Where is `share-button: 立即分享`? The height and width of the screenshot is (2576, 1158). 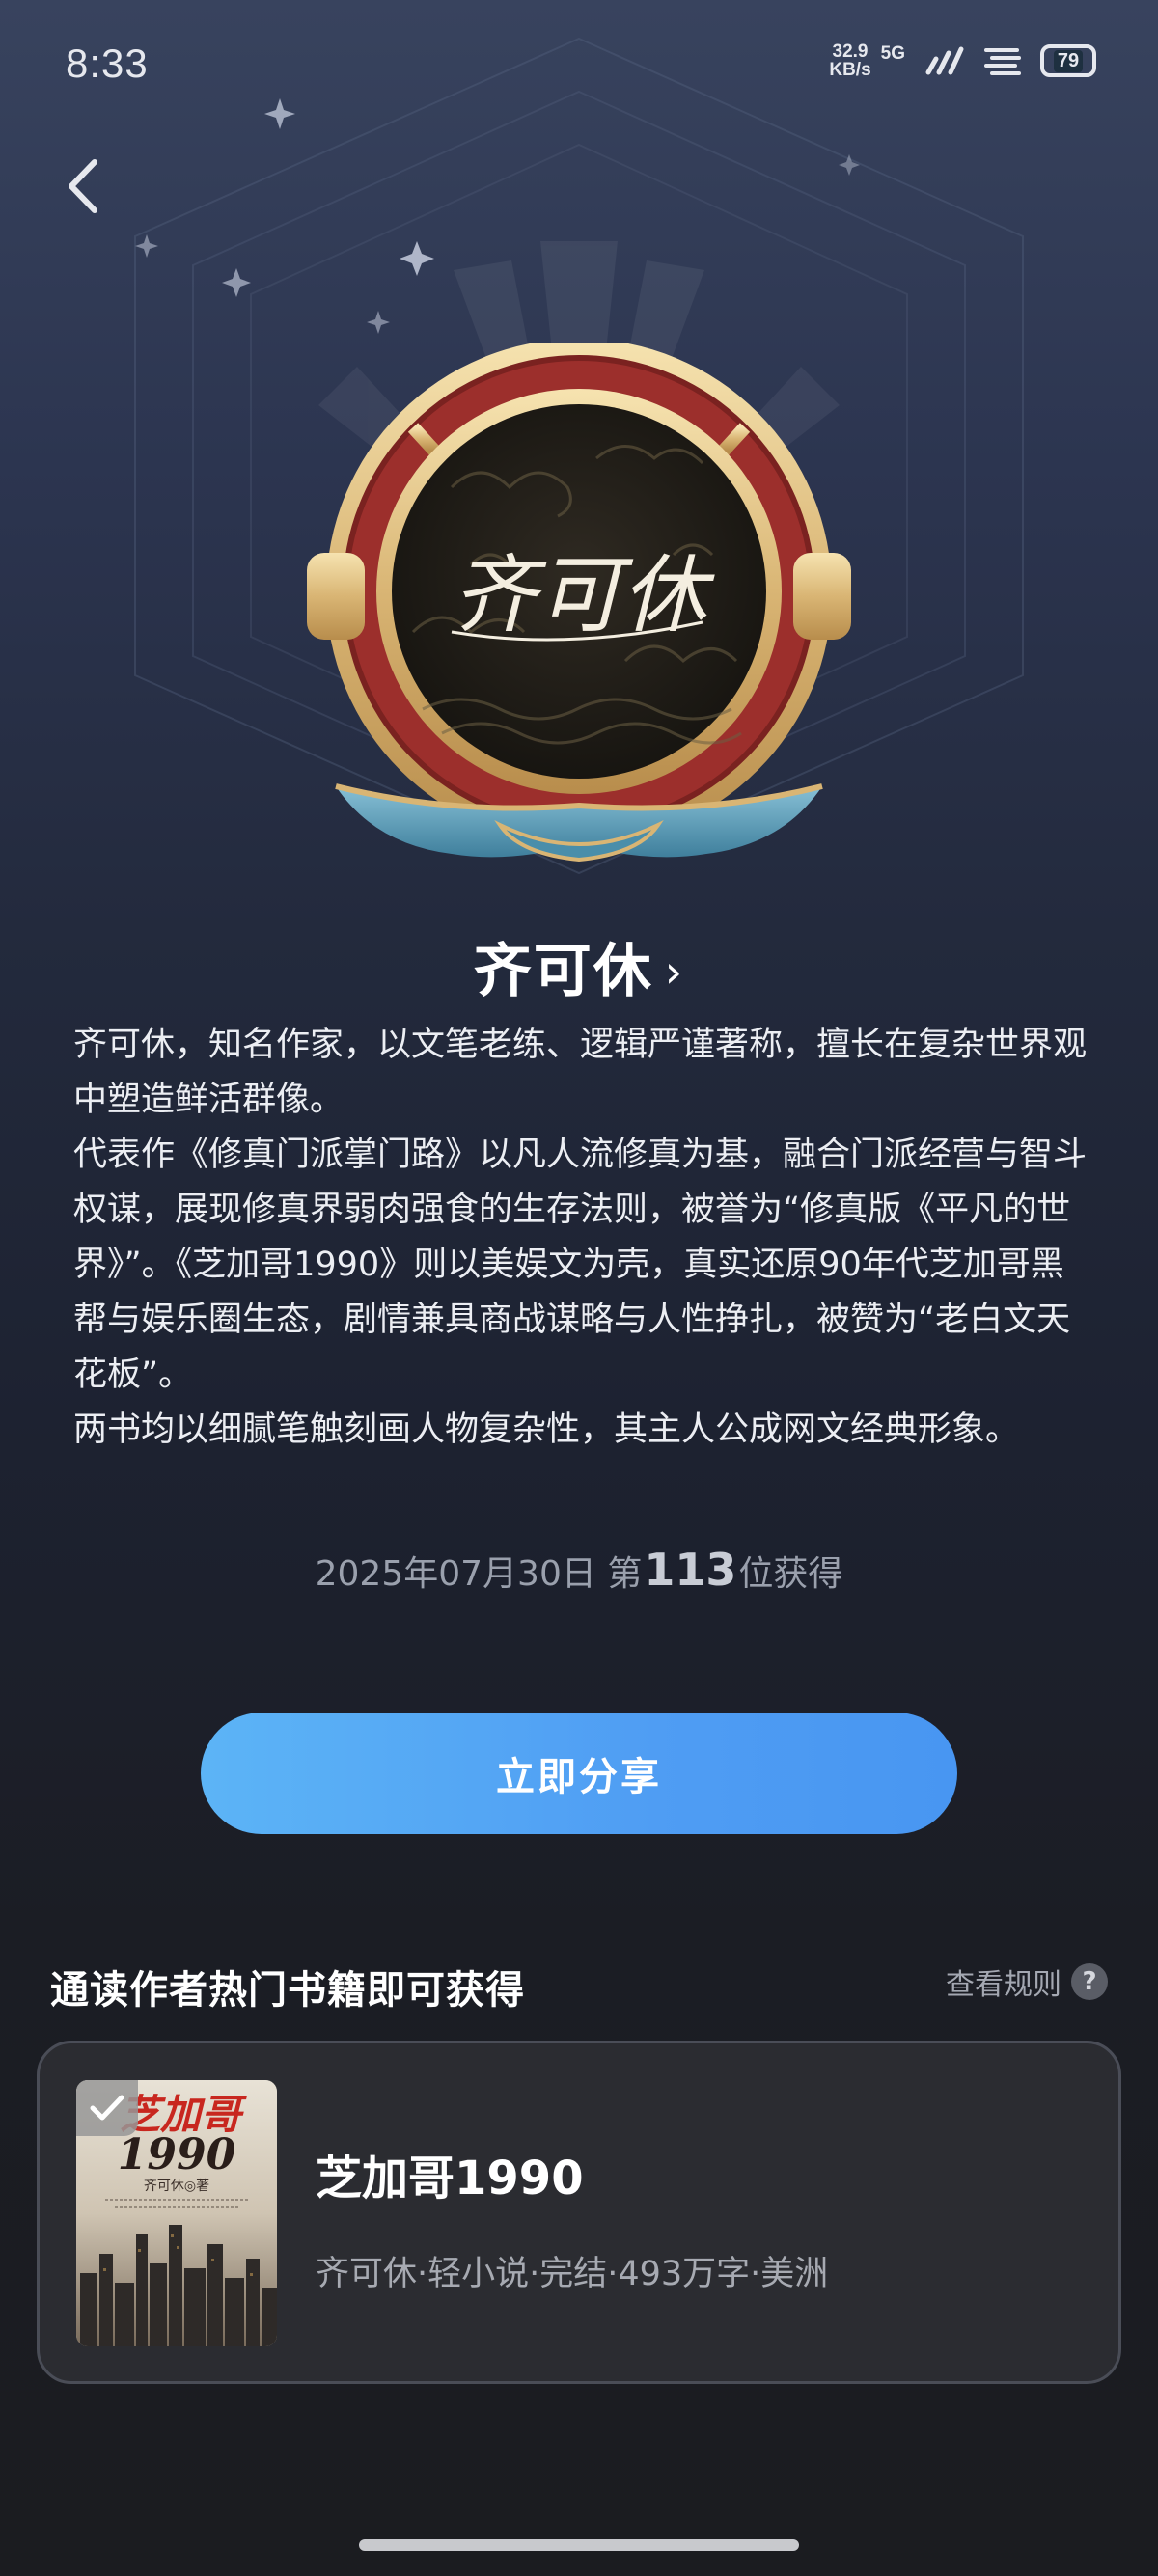
share-button: 立即分享 is located at coordinates (579, 1773).